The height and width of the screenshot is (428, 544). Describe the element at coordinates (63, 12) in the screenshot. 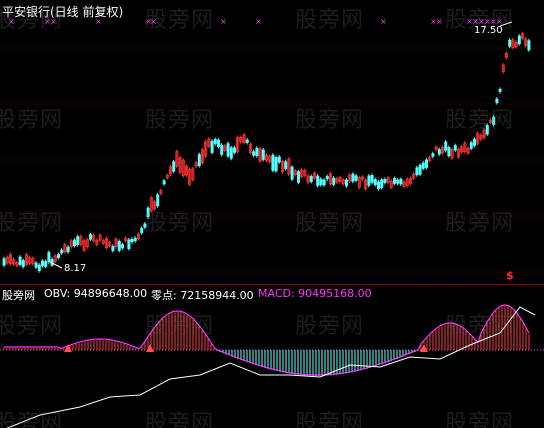

I see `chart-title: 平安银行(日线 前复权)` at that location.